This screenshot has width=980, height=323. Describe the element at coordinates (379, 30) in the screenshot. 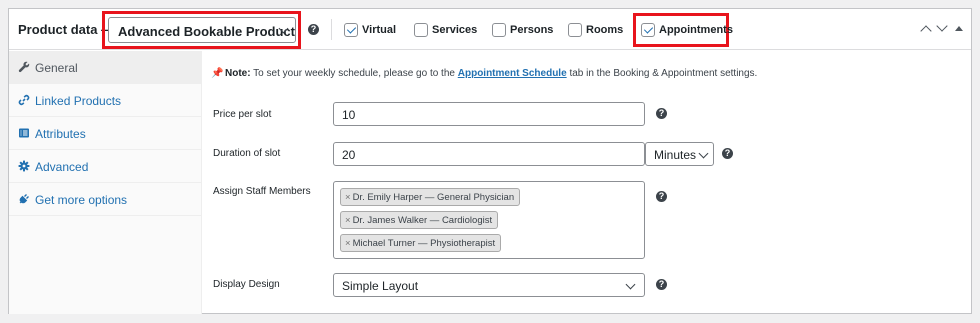

I see `virtual-label: Virtual` at that location.